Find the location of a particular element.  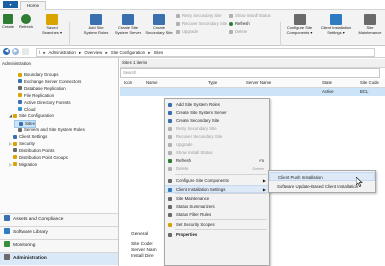

details-tab-general: General is located at coordinates (139, 235).